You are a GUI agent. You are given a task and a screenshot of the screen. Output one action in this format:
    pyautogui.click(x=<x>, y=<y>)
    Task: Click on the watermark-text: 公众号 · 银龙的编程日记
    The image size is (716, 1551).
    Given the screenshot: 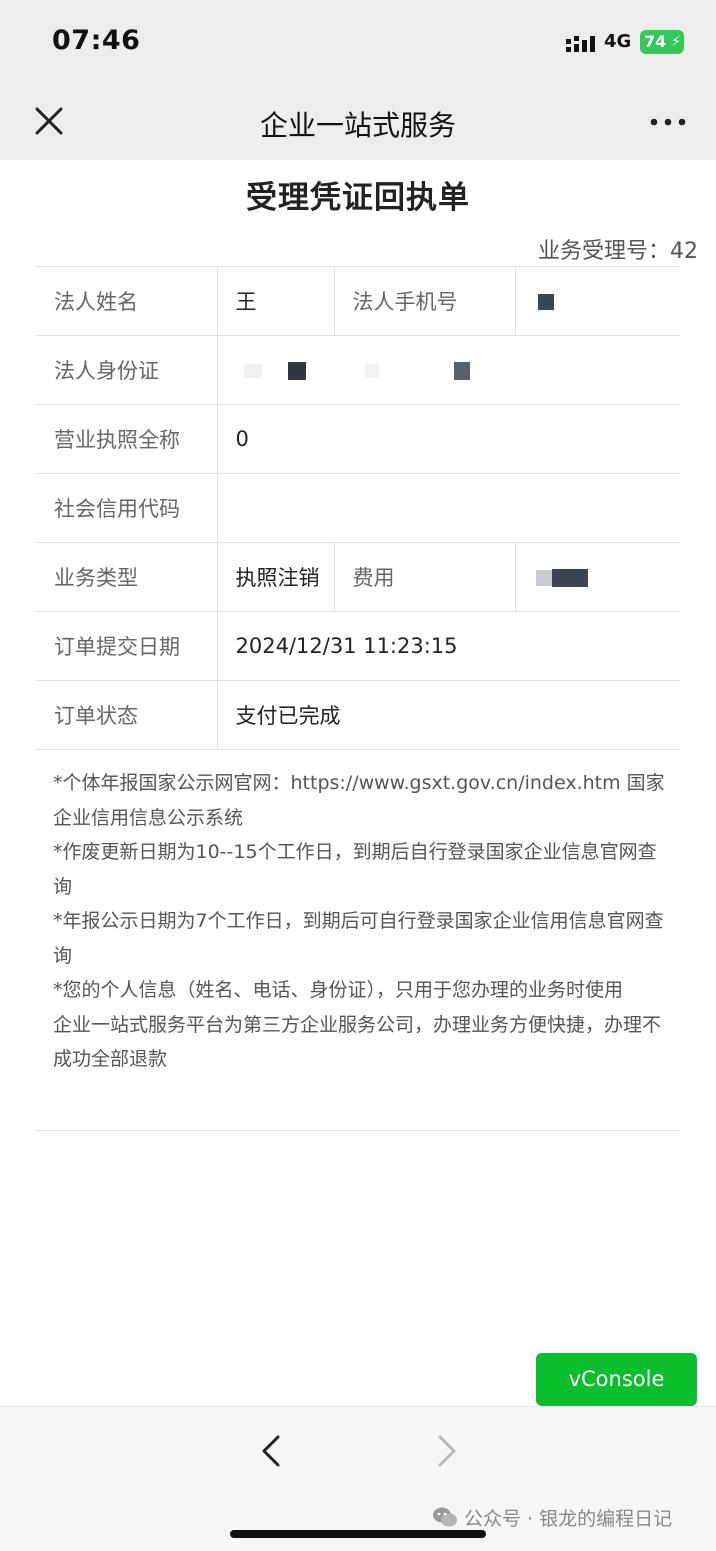 What is the action you would take?
    pyautogui.click(x=568, y=1519)
    